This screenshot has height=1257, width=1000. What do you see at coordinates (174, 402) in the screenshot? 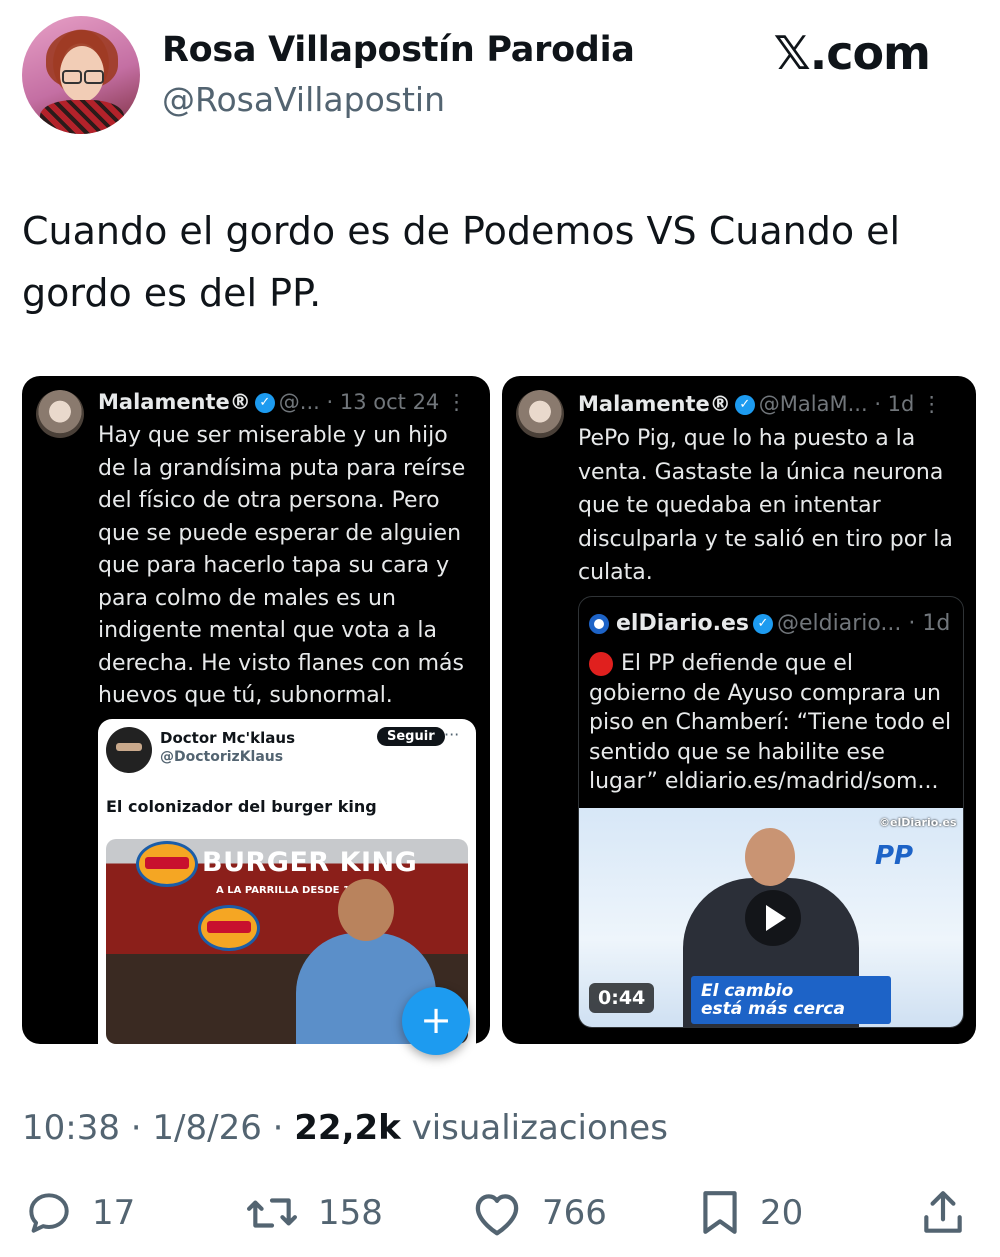
I see `left-card-name: Malamente®` at bounding box center [174, 402].